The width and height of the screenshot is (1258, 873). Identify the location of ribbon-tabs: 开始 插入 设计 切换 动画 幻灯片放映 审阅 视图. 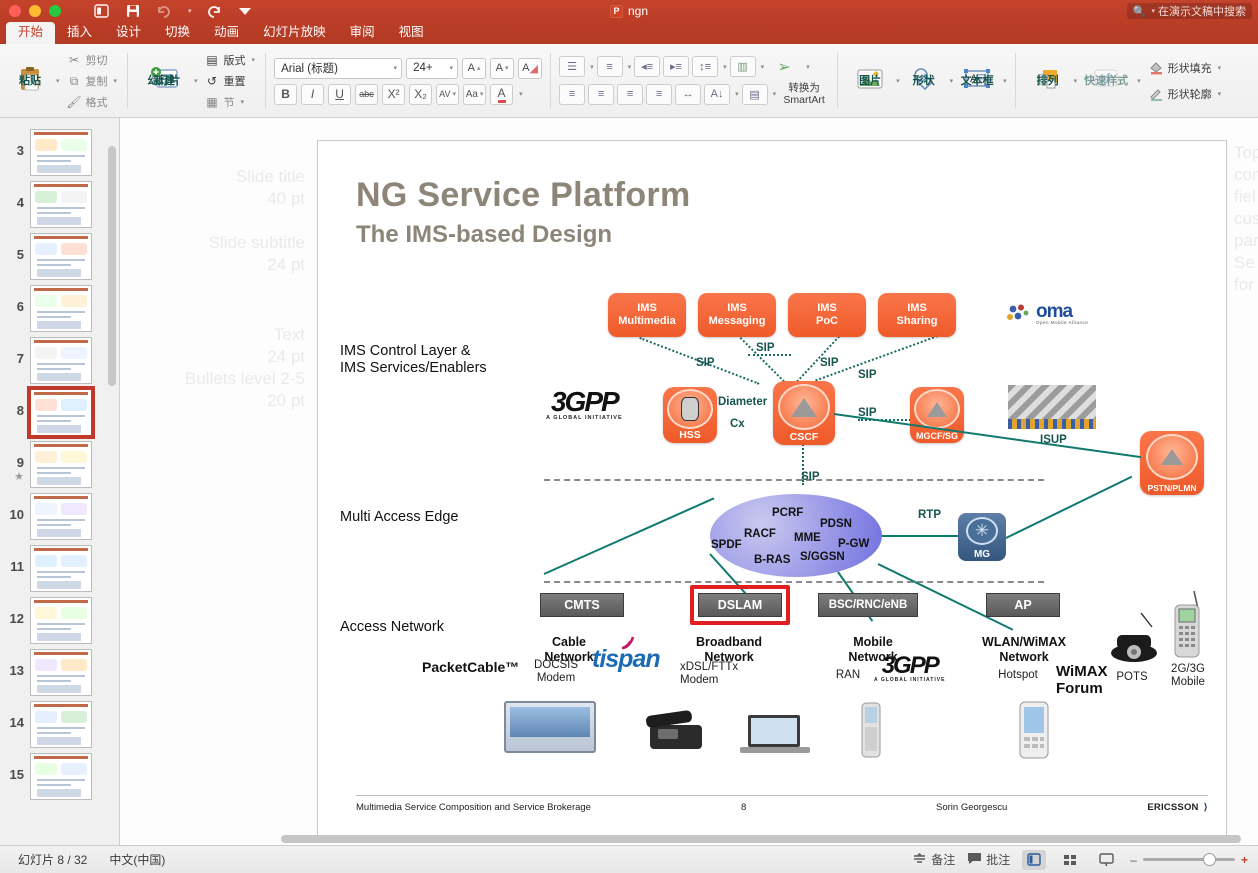
(629, 33).